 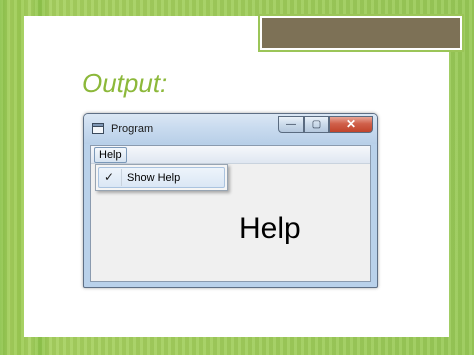 I want to click on window-titlebar: Program — ▢ ✕, so click(x=230, y=129).